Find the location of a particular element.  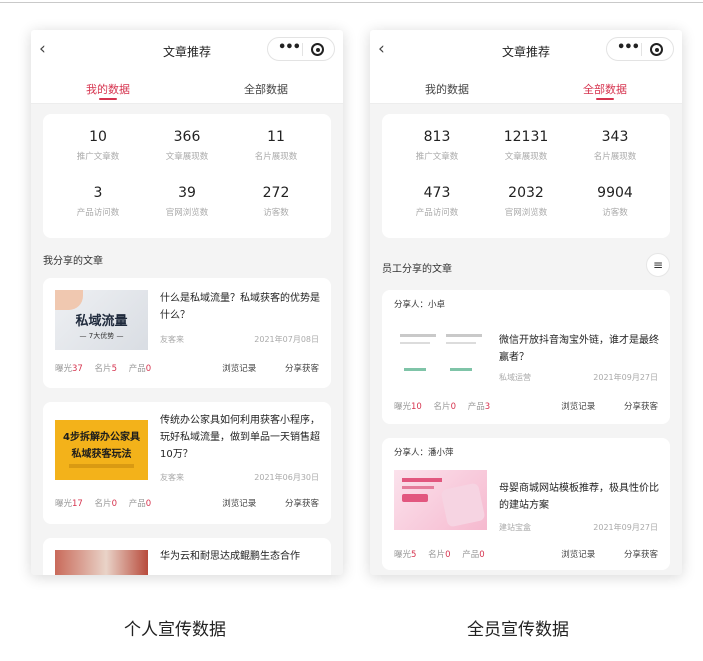

stat-item: 9904 访客数 is located at coordinates (615, 201).